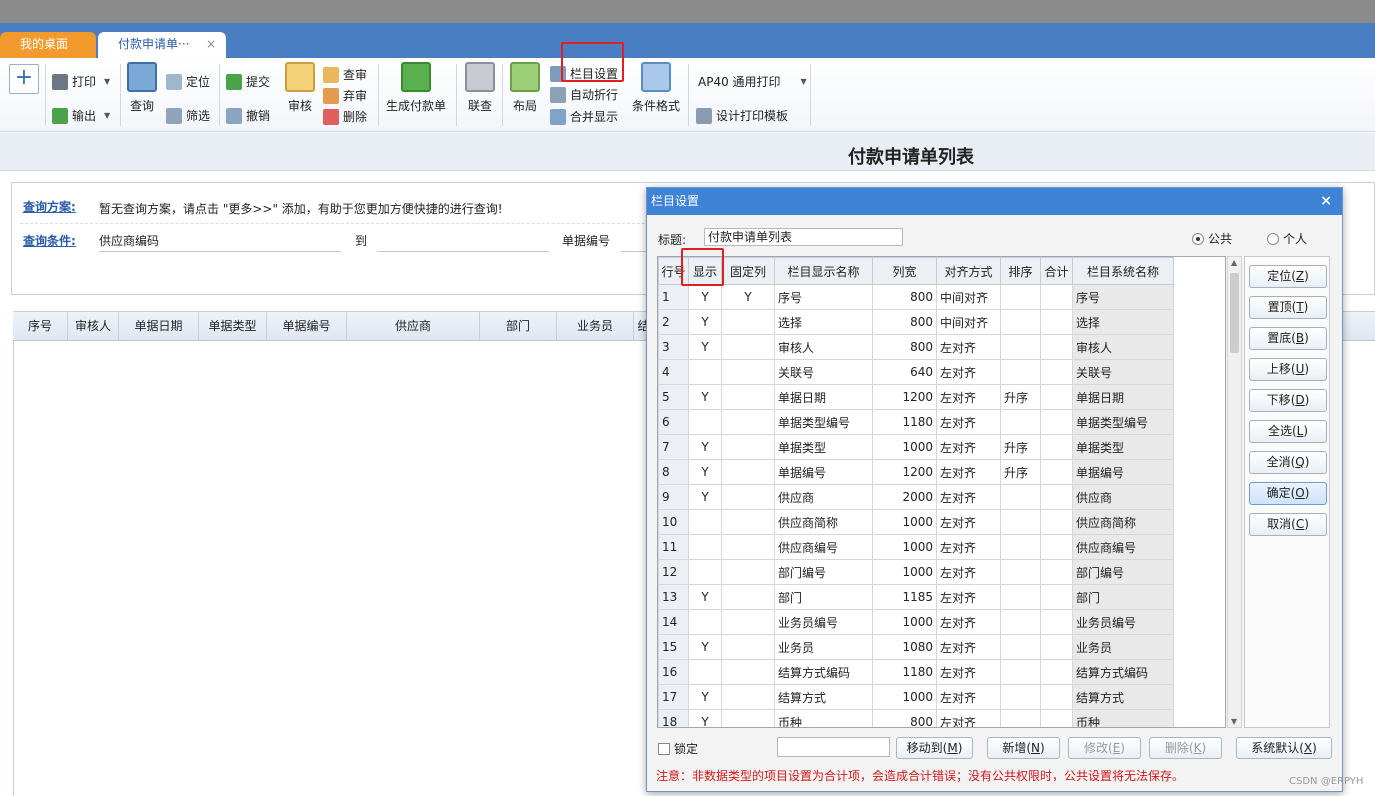 The height and width of the screenshot is (796, 1375). Describe the element at coordinates (916, 297) in the screenshot. I see `table-row: 1 Y Y 序号 800 中间对齐 序号` at that location.